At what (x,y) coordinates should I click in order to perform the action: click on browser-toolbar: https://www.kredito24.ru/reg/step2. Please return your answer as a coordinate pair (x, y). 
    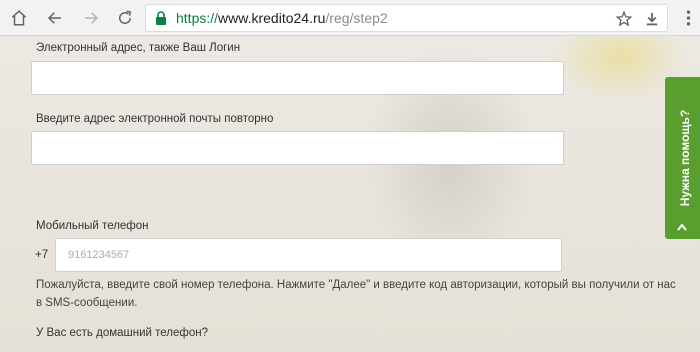
    Looking at the image, I should click on (350, 18).